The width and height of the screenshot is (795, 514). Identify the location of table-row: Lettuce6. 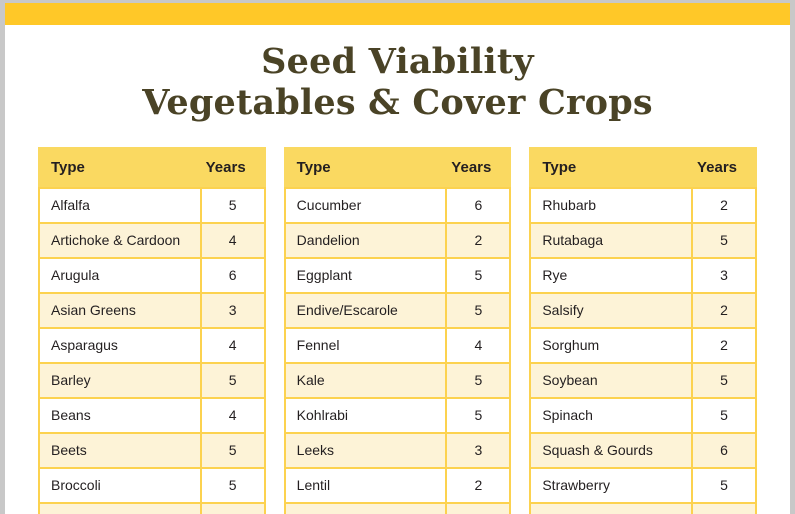
(397, 507).